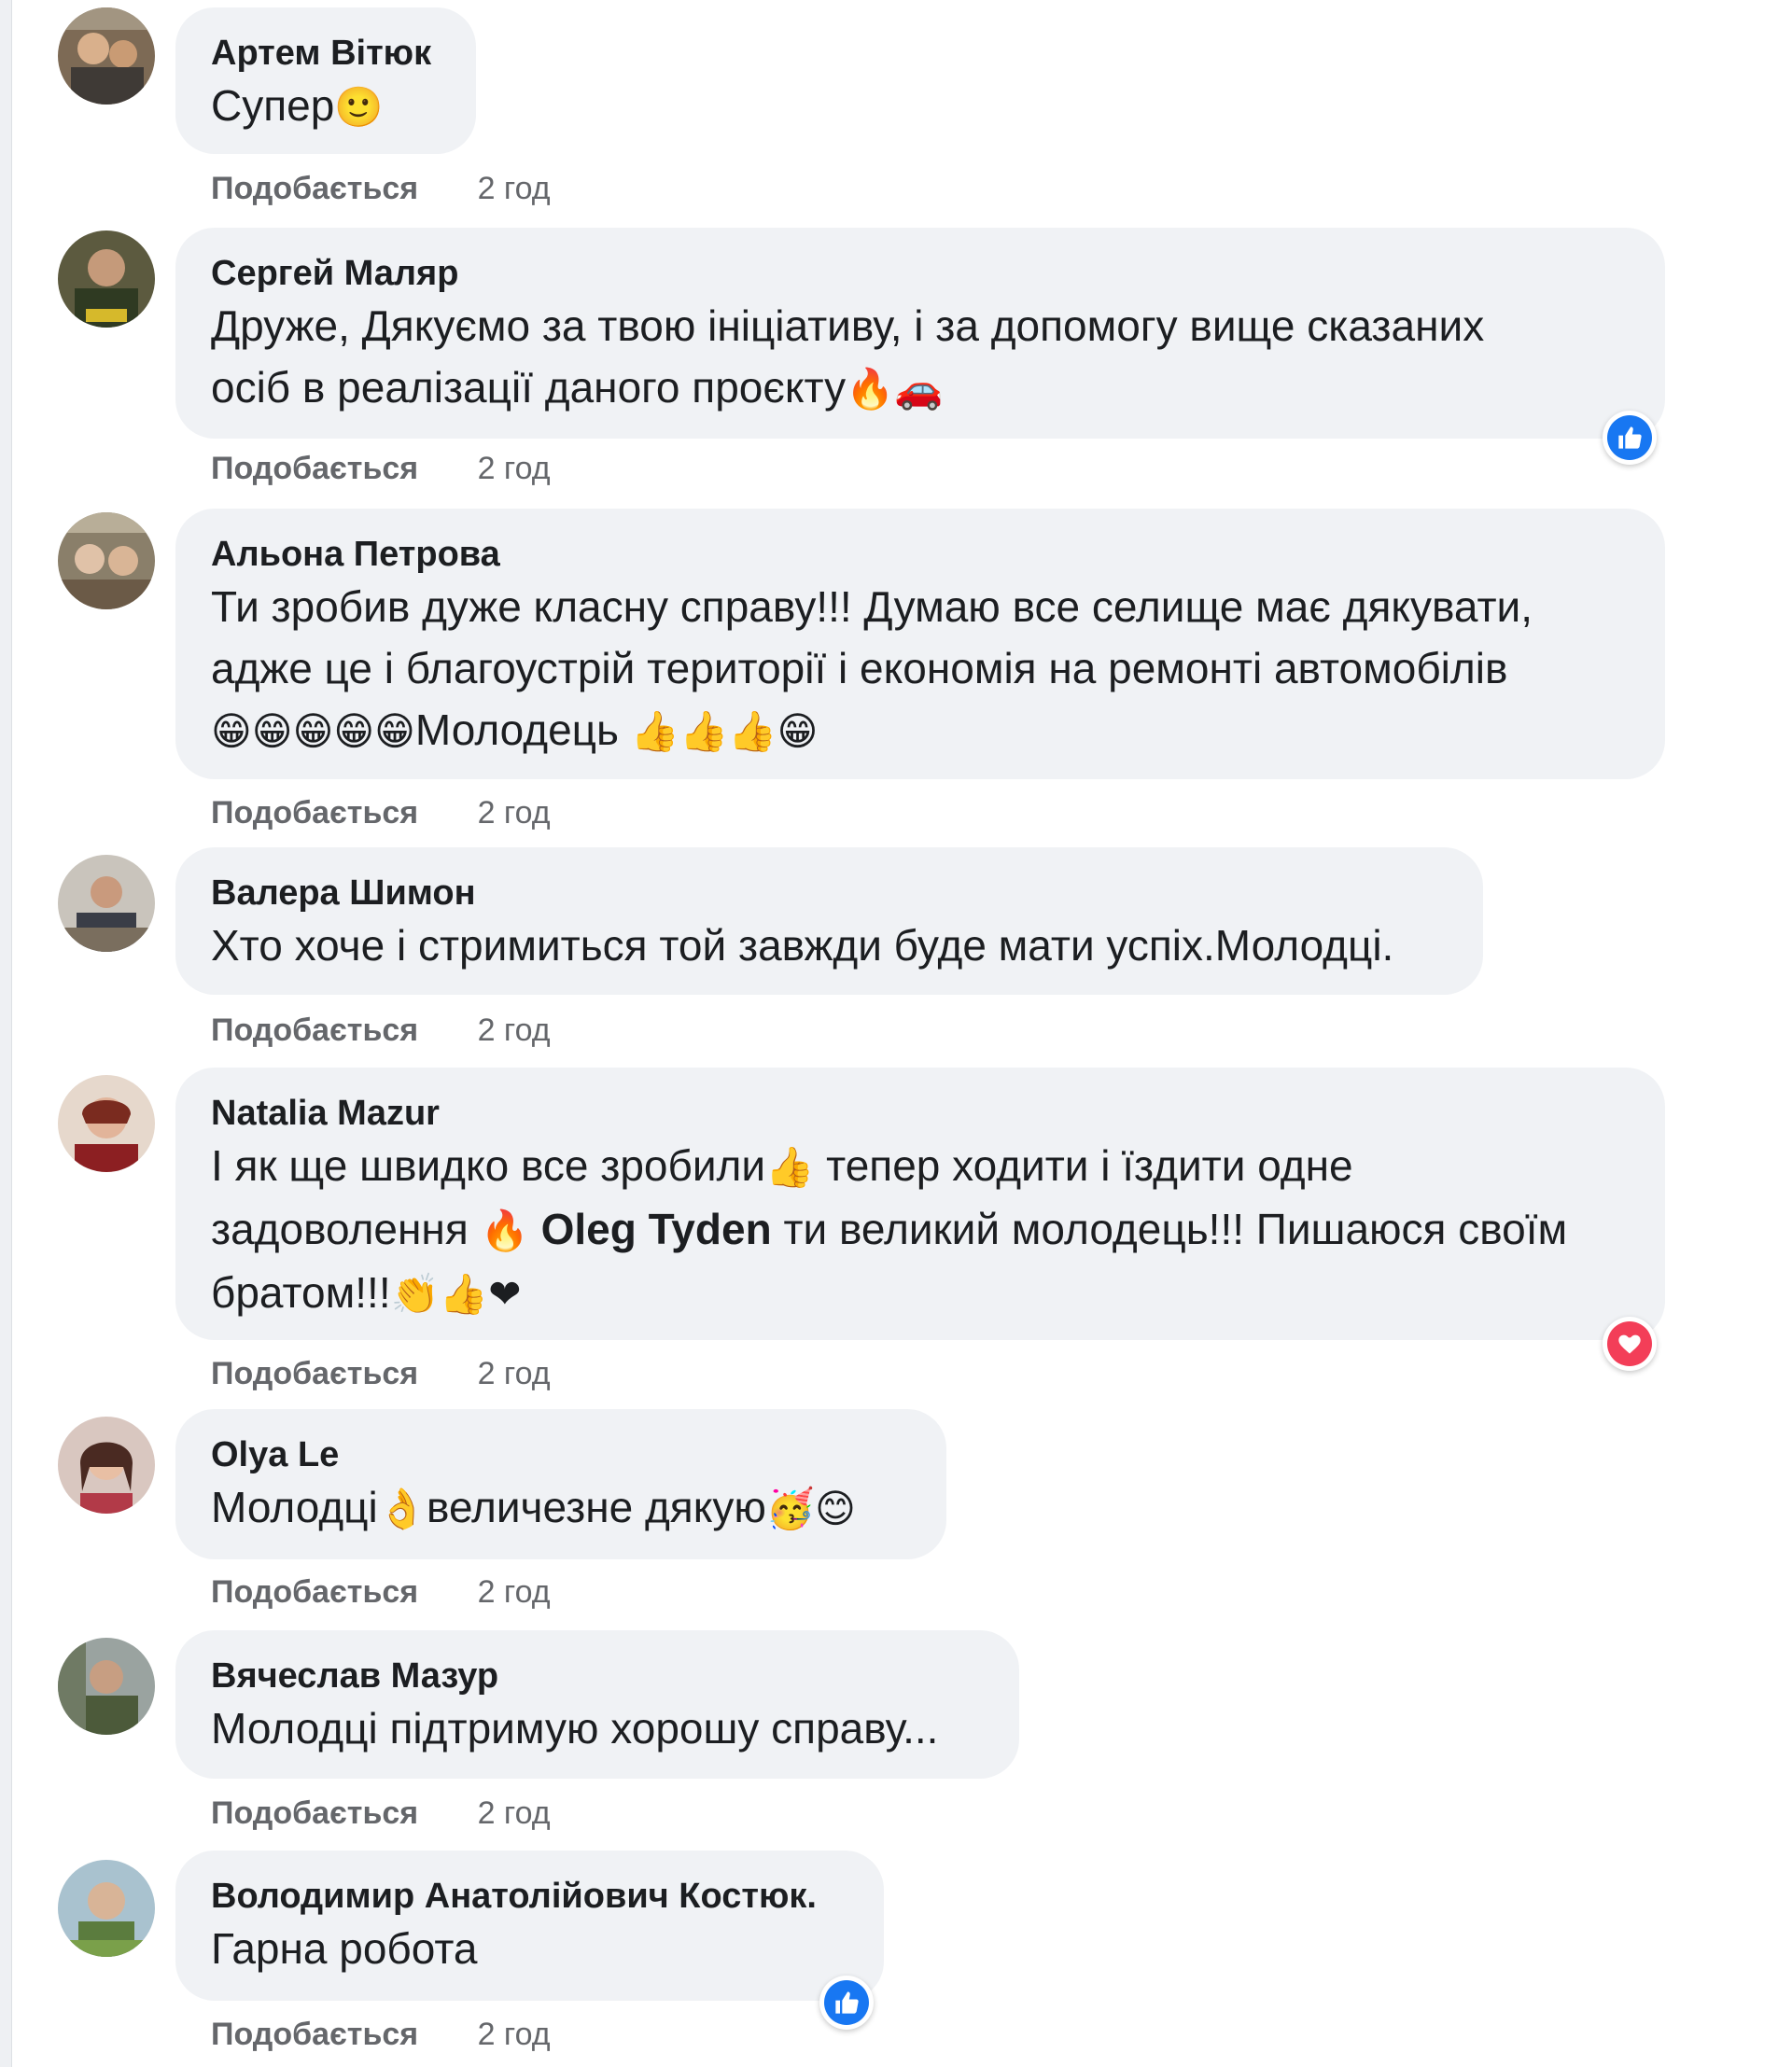 Image resolution: width=1792 pixels, height=2067 pixels. Describe the element at coordinates (366, 1292) in the screenshot. I see `comment-text: братом!!!👏👍❤` at that location.